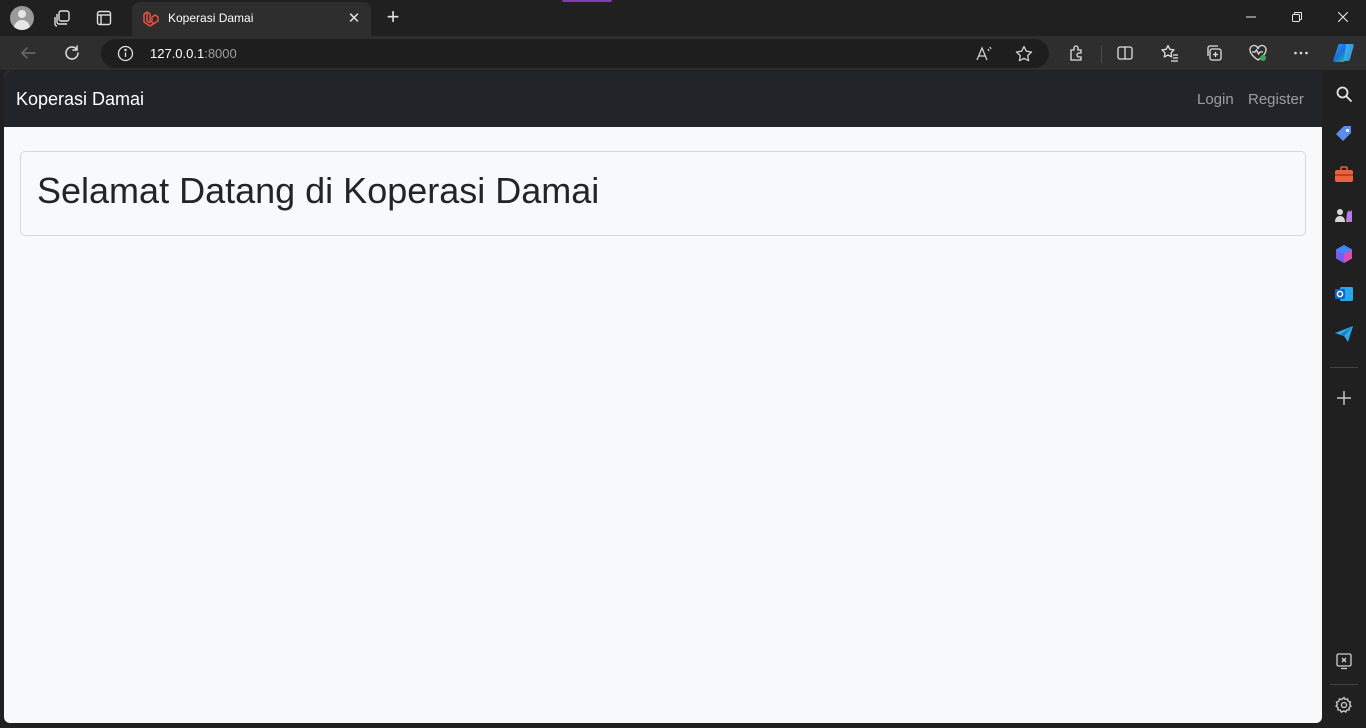  Describe the element at coordinates (1024, 54) in the screenshot. I see `favorite-star-icon` at that location.